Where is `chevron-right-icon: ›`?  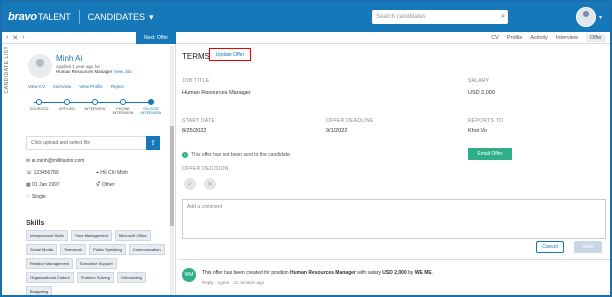 chevron-right-icon: › is located at coordinates (23, 37).